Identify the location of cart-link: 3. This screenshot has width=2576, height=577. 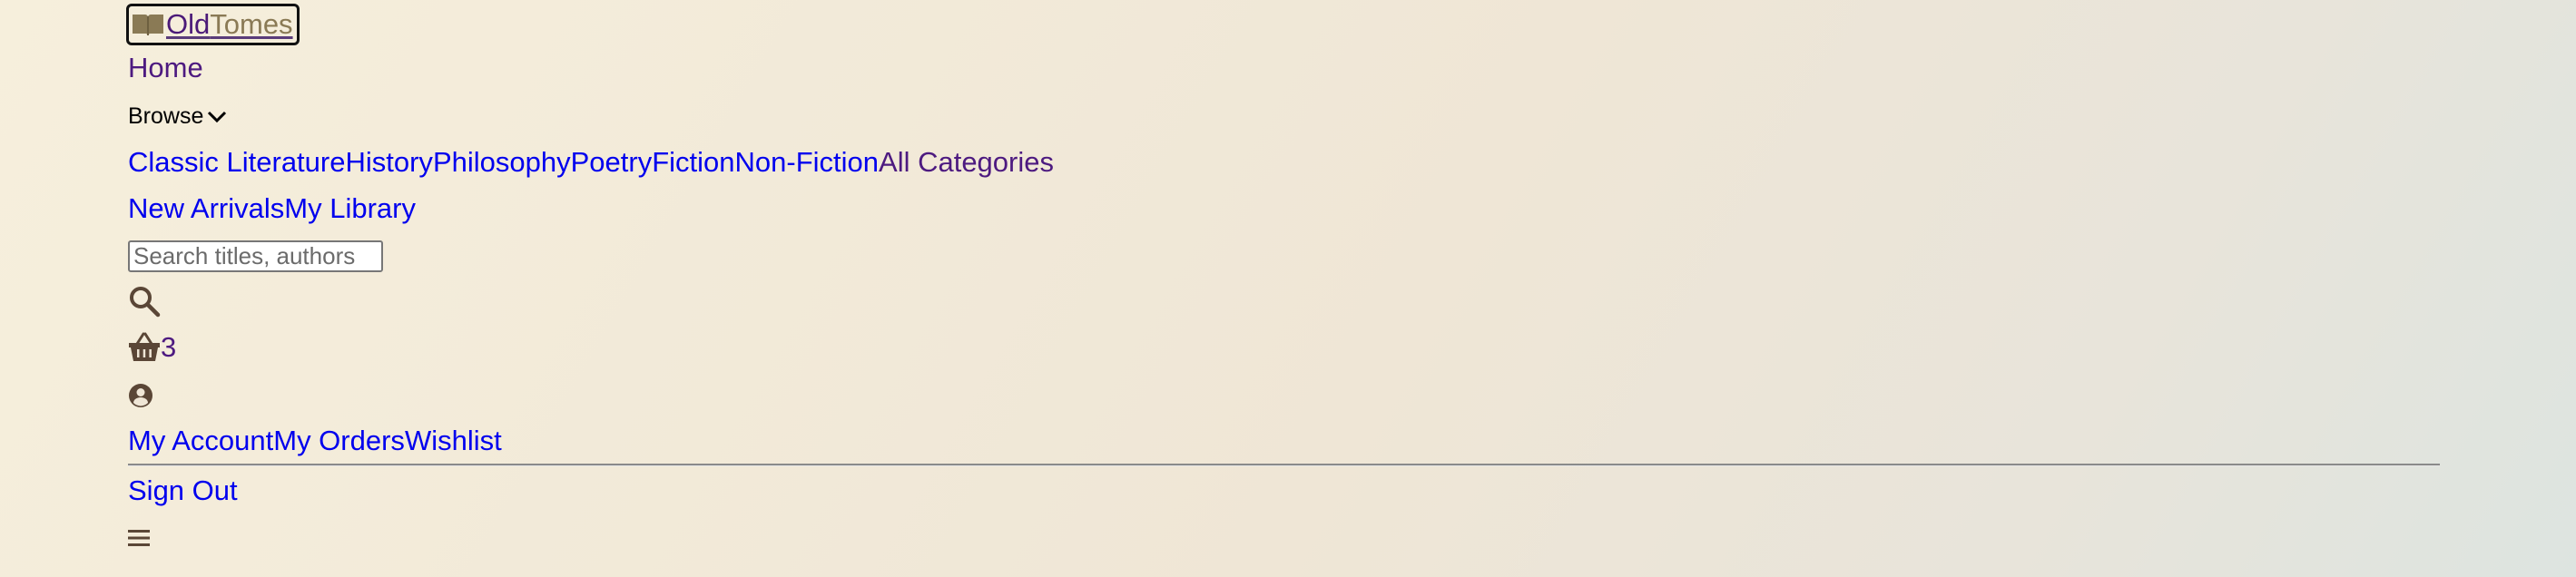
(152, 347).